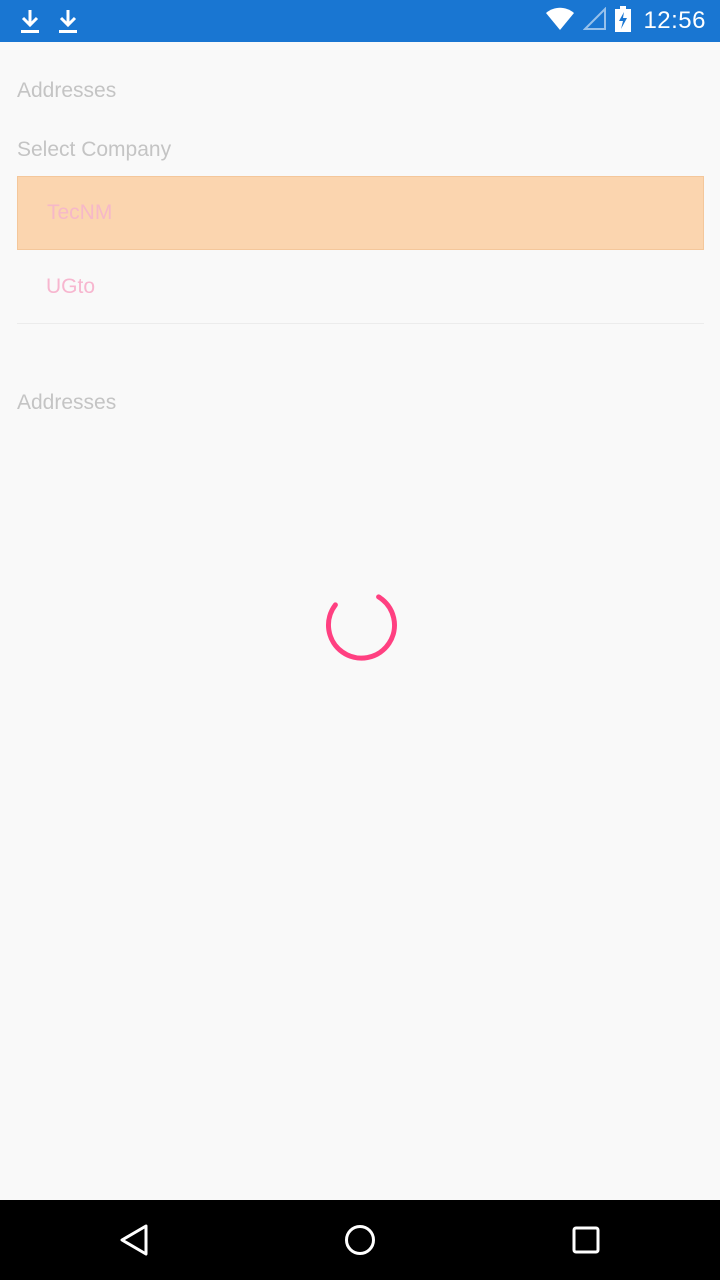 This screenshot has width=720, height=1280. What do you see at coordinates (49, 23) in the screenshot?
I see `status-notifications` at bounding box center [49, 23].